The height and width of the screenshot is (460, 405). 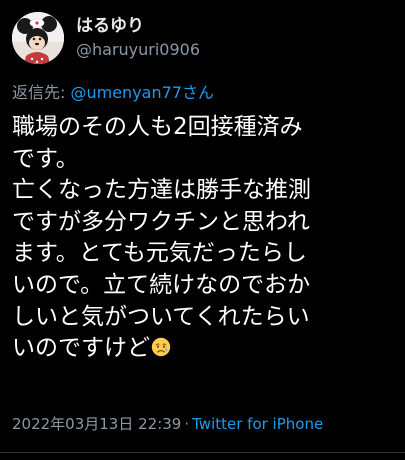 I want to click on tweet-text-line: いので。立て続けなのでおか, so click(x=161, y=284).